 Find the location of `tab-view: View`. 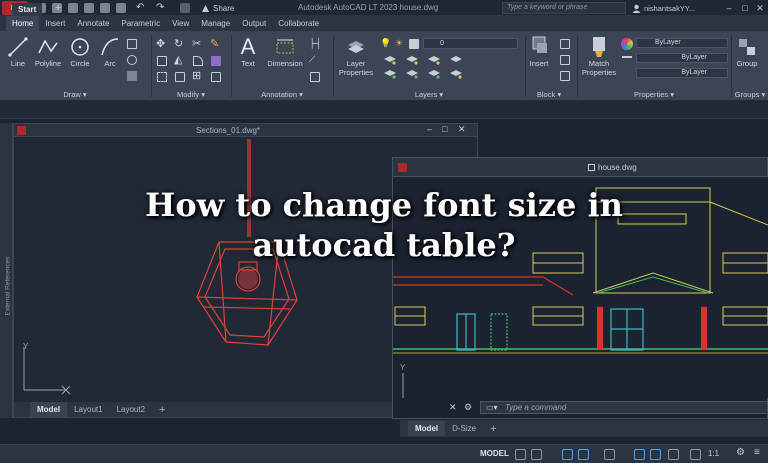

tab-view: View is located at coordinates (180, 23).